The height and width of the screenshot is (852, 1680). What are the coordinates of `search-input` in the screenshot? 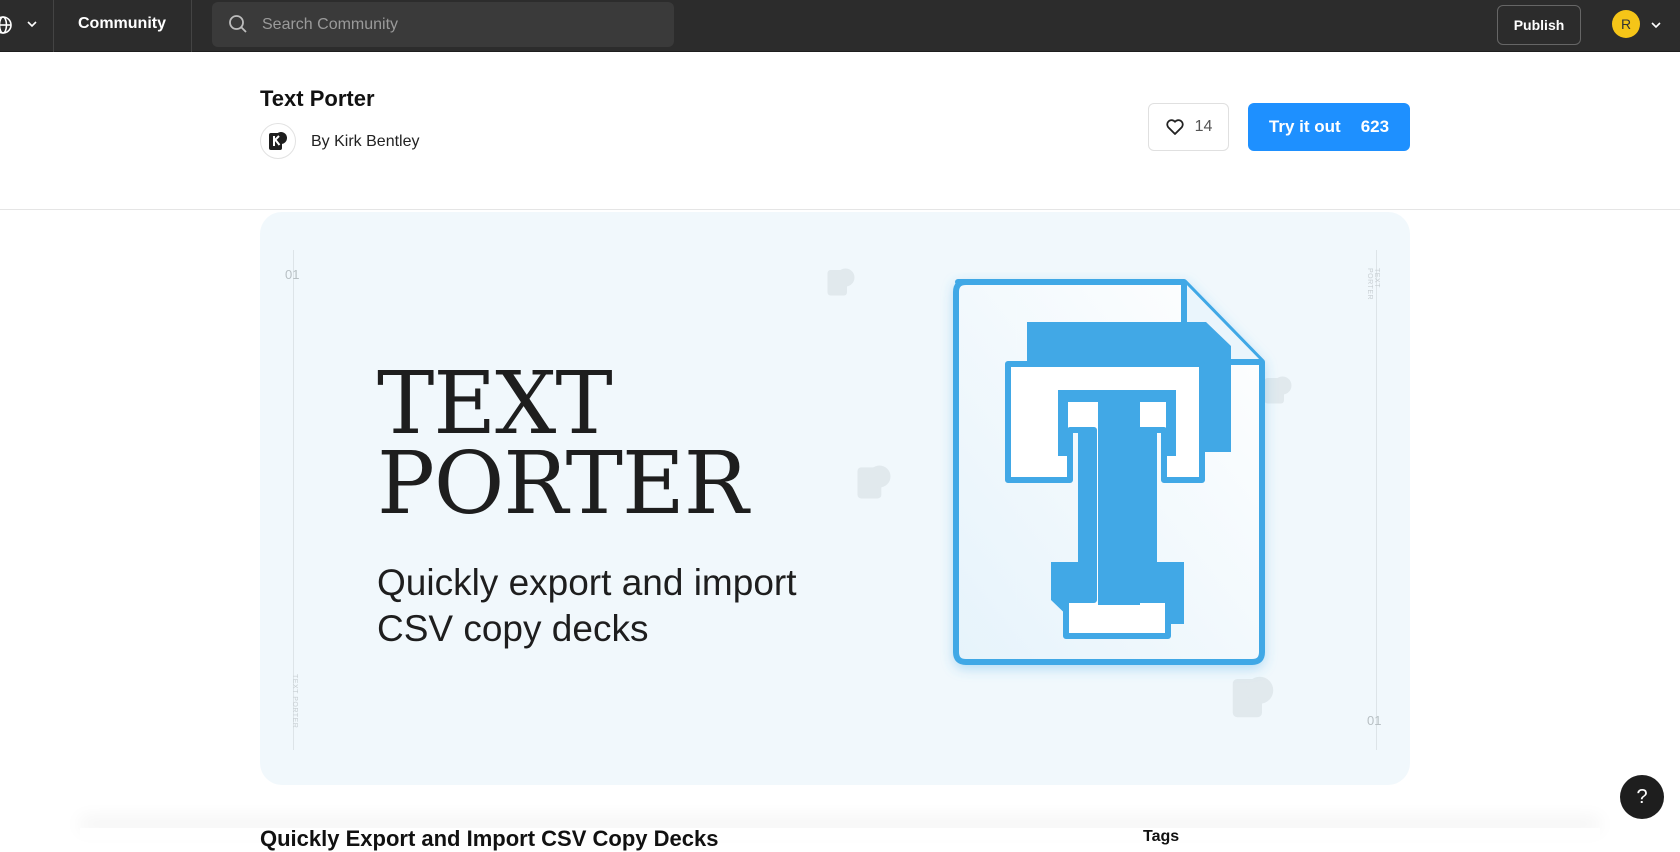 It's located at (462, 24).